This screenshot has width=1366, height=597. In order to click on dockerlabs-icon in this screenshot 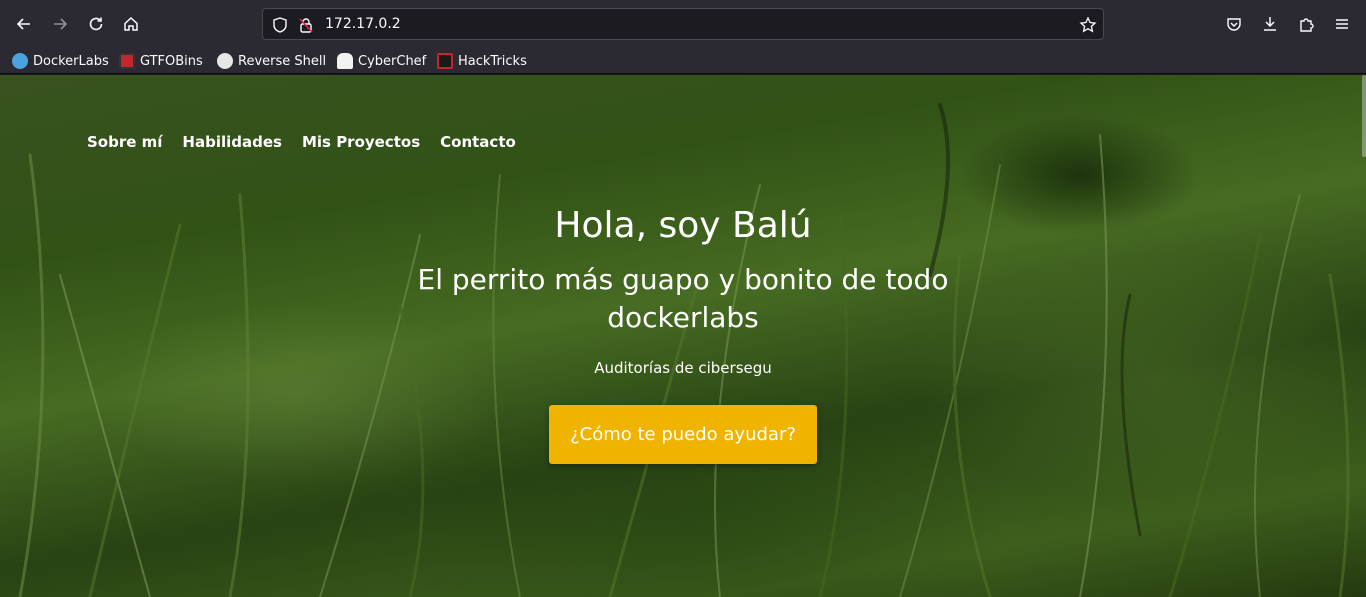, I will do `click(20, 61)`.